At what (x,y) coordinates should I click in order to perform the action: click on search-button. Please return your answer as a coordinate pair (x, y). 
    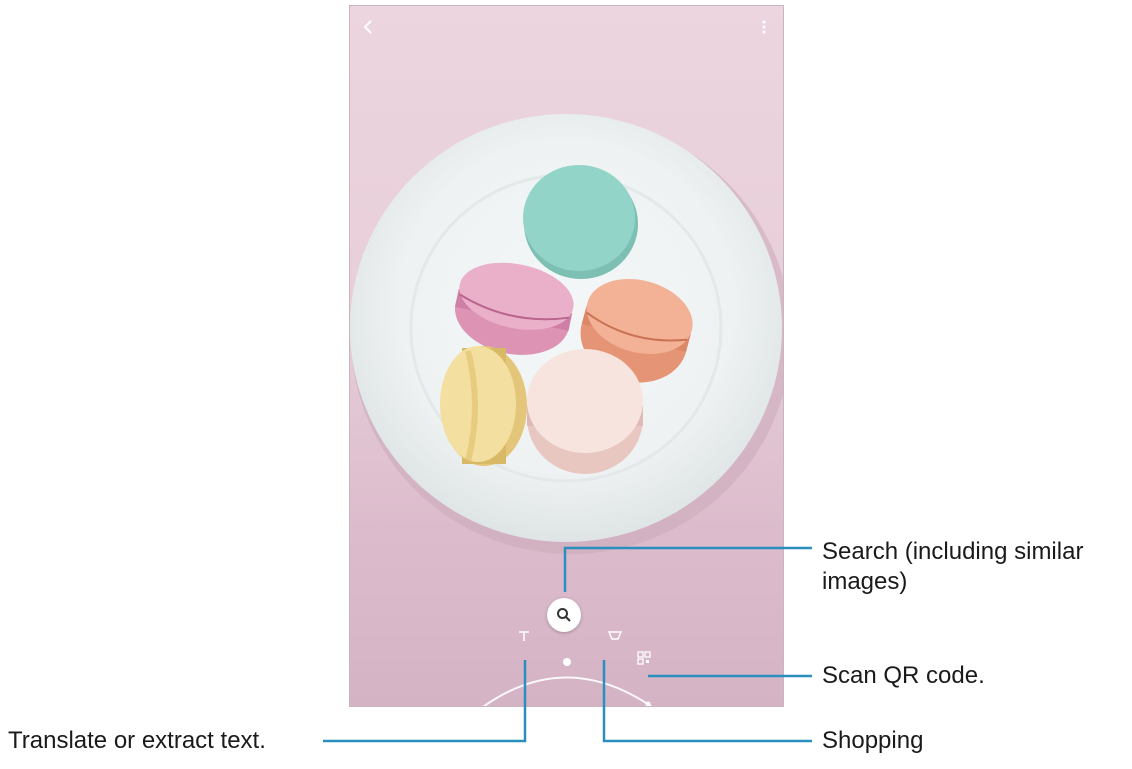
    Looking at the image, I should click on (564, 615).